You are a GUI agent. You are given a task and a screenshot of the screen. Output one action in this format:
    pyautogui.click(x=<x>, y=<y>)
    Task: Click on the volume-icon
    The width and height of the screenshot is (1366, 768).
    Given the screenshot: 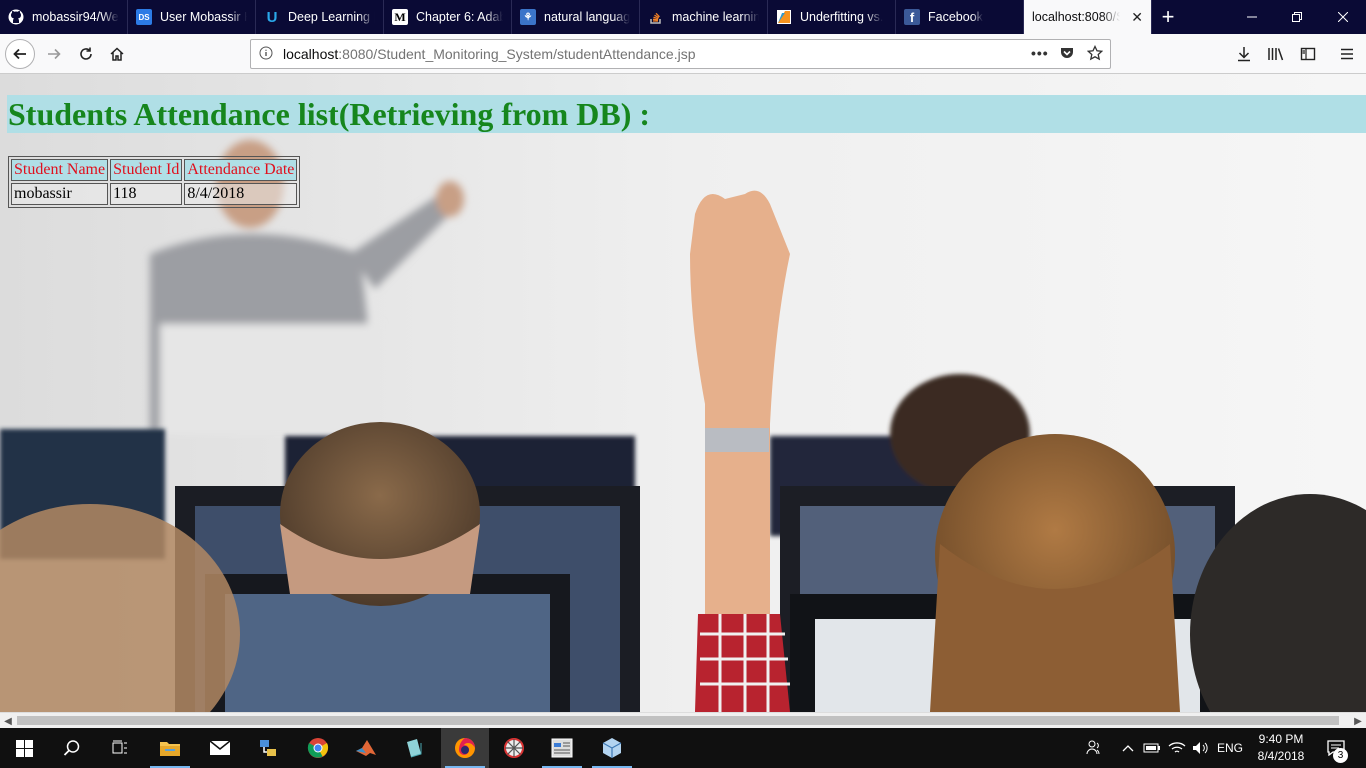 What is the action you would take?
    pyautogui.click(x=1200, y=748)
    